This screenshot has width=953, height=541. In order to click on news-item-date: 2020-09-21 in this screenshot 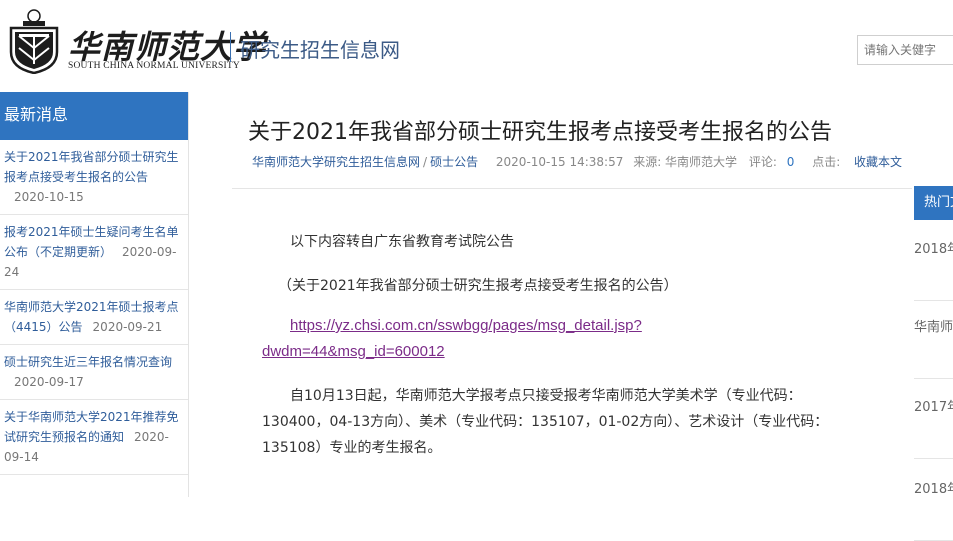, I will do `click(127, 327)`.